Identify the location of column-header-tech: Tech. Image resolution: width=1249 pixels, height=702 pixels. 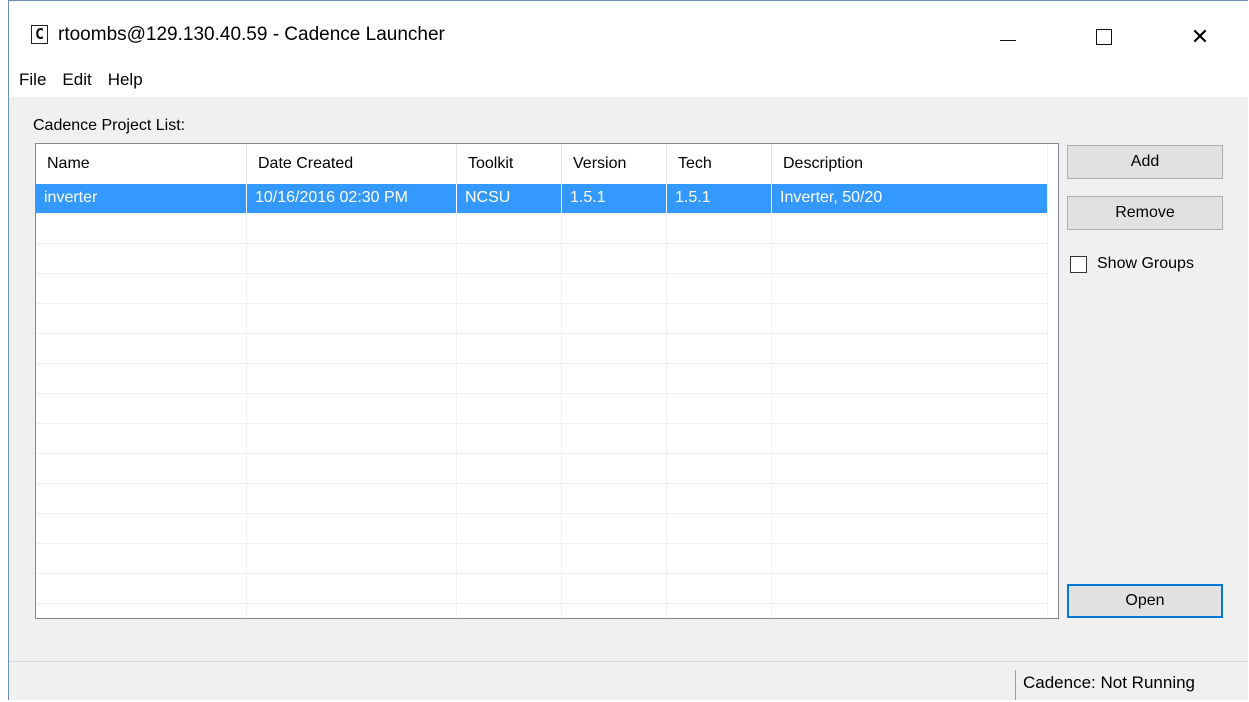
(719, 164).